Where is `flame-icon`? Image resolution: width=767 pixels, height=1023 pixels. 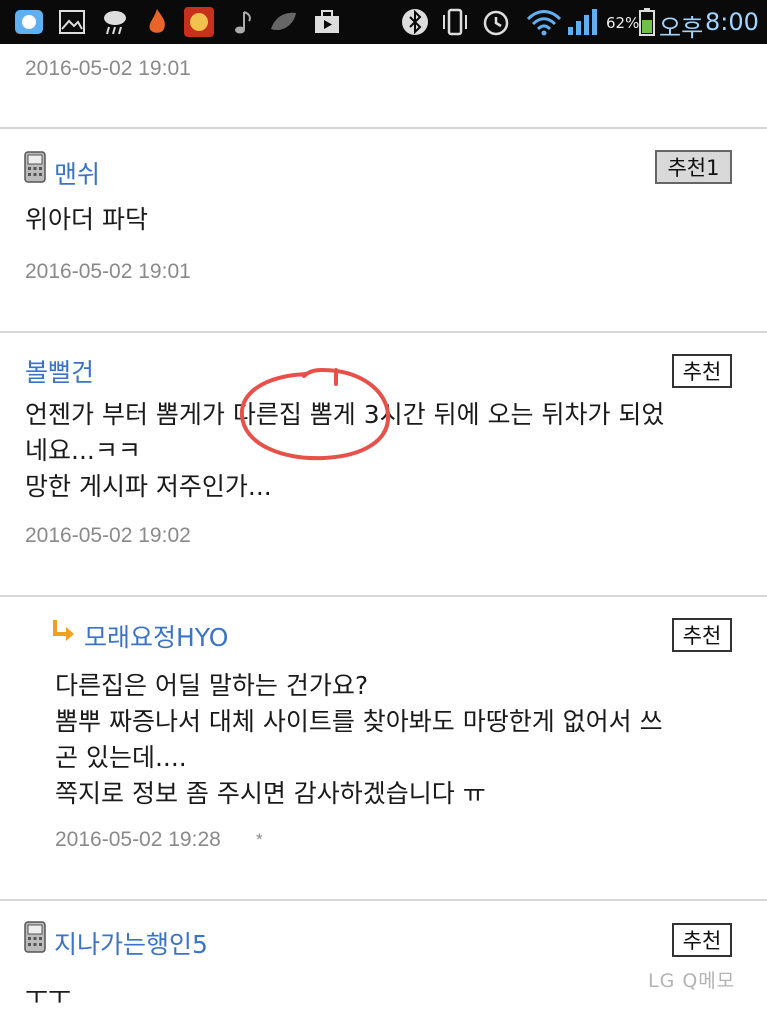
flame-icon is located at coordinates (157, 21).